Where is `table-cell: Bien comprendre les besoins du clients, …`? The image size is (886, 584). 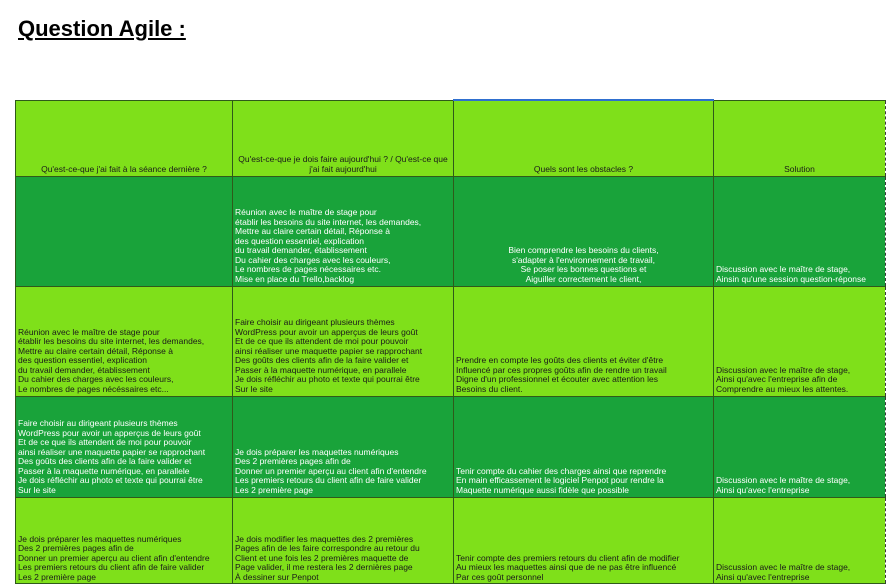
table-cell: Bien comprendre les besoins du clients, … is located at coordinates (583, 231).